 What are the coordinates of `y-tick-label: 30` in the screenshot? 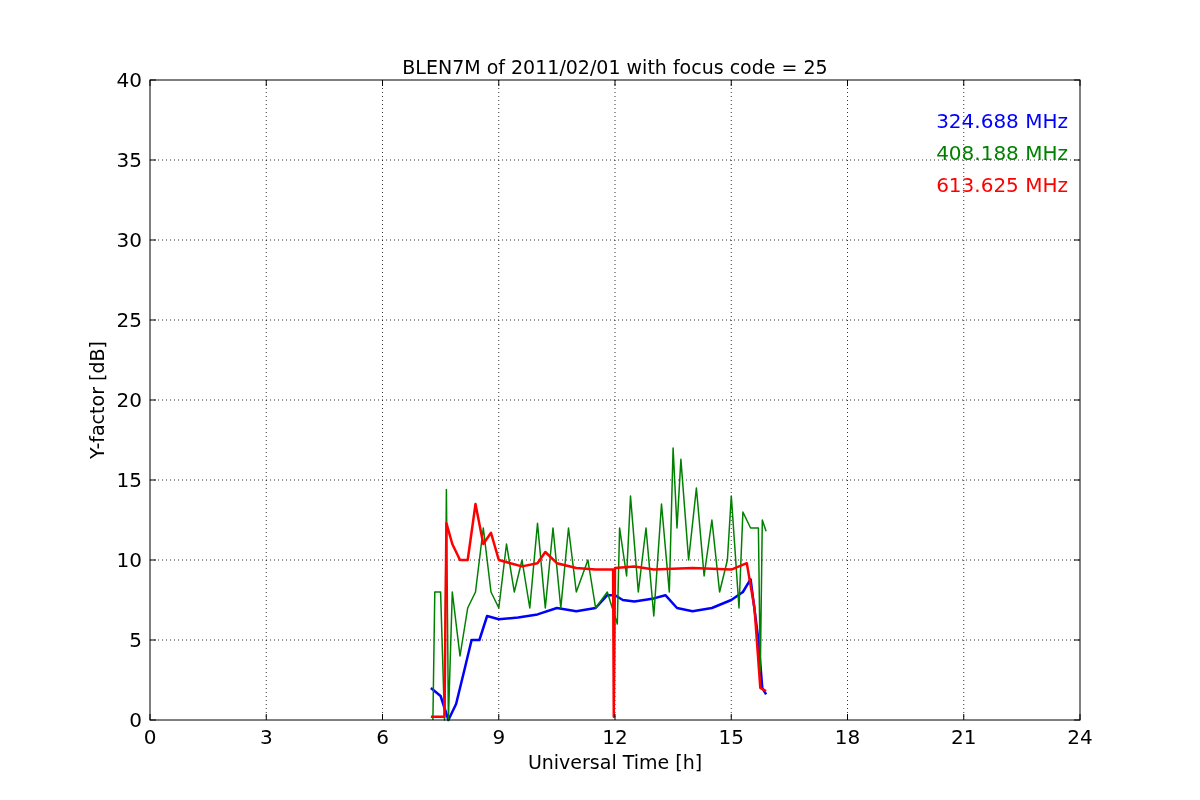 It's located at (129, 240).